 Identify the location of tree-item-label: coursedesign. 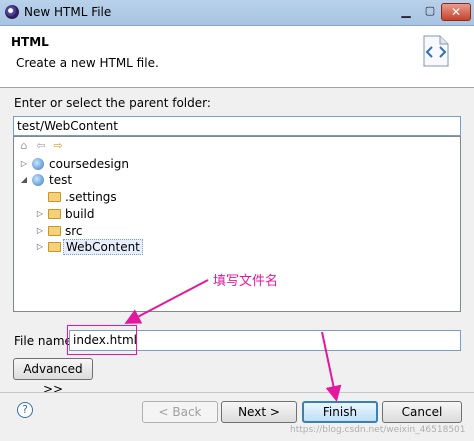
(89, 164).